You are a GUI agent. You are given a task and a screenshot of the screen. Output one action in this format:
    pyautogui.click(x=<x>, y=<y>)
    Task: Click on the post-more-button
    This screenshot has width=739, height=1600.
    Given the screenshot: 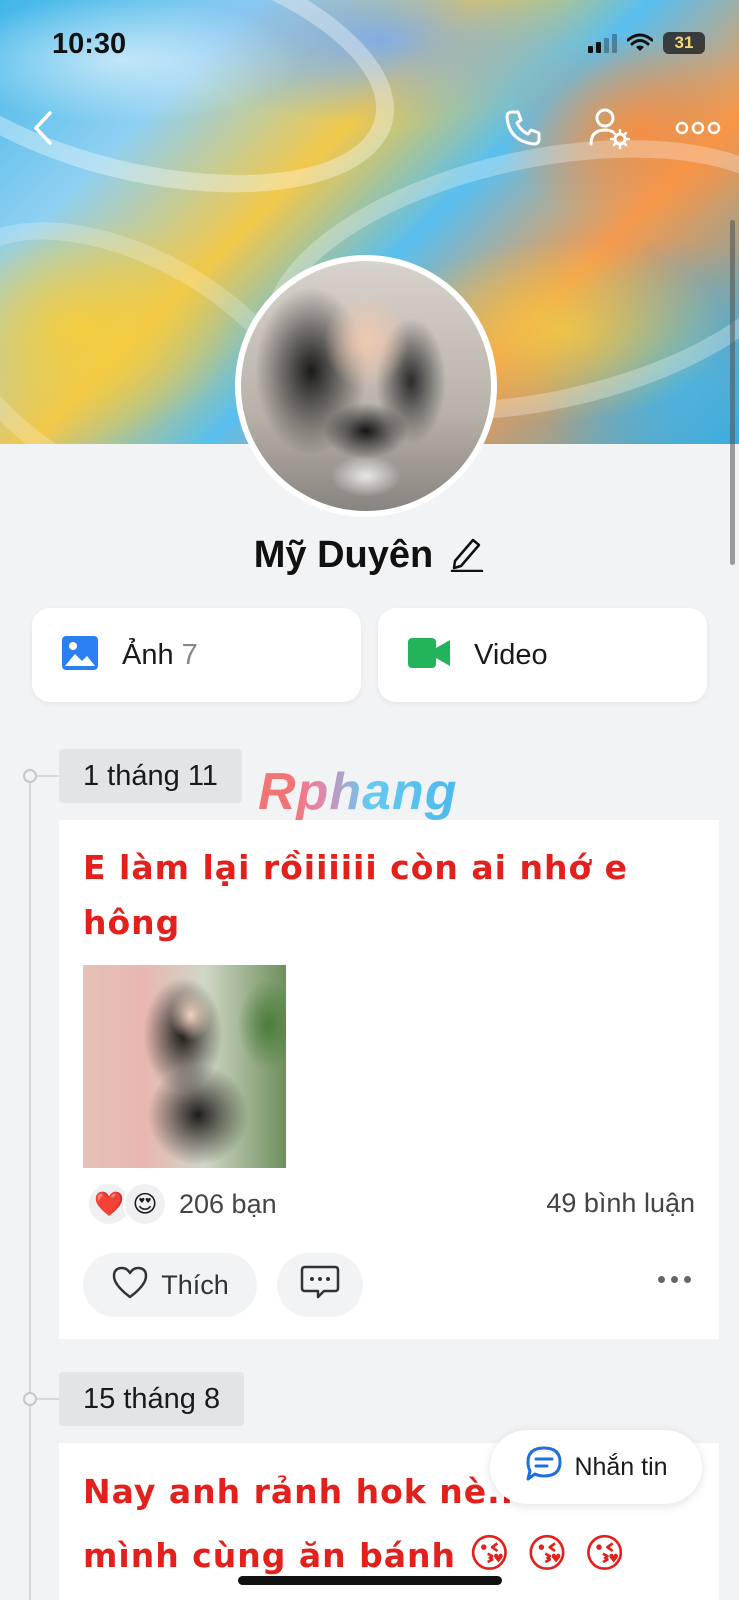 What is the action you would take?
    pyautogui.click(x=674, y=1279)
    